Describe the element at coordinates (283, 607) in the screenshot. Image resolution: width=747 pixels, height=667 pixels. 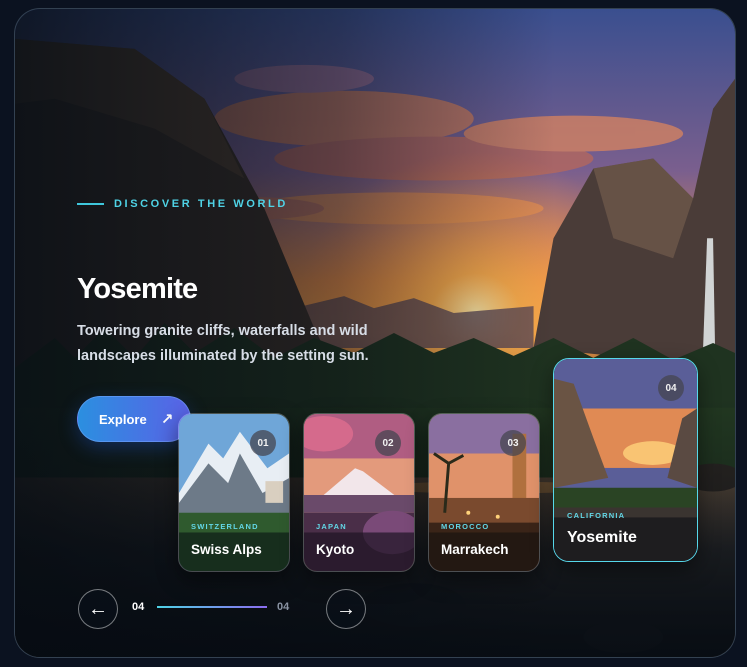
I see `total-slide-number: 04` at that location.